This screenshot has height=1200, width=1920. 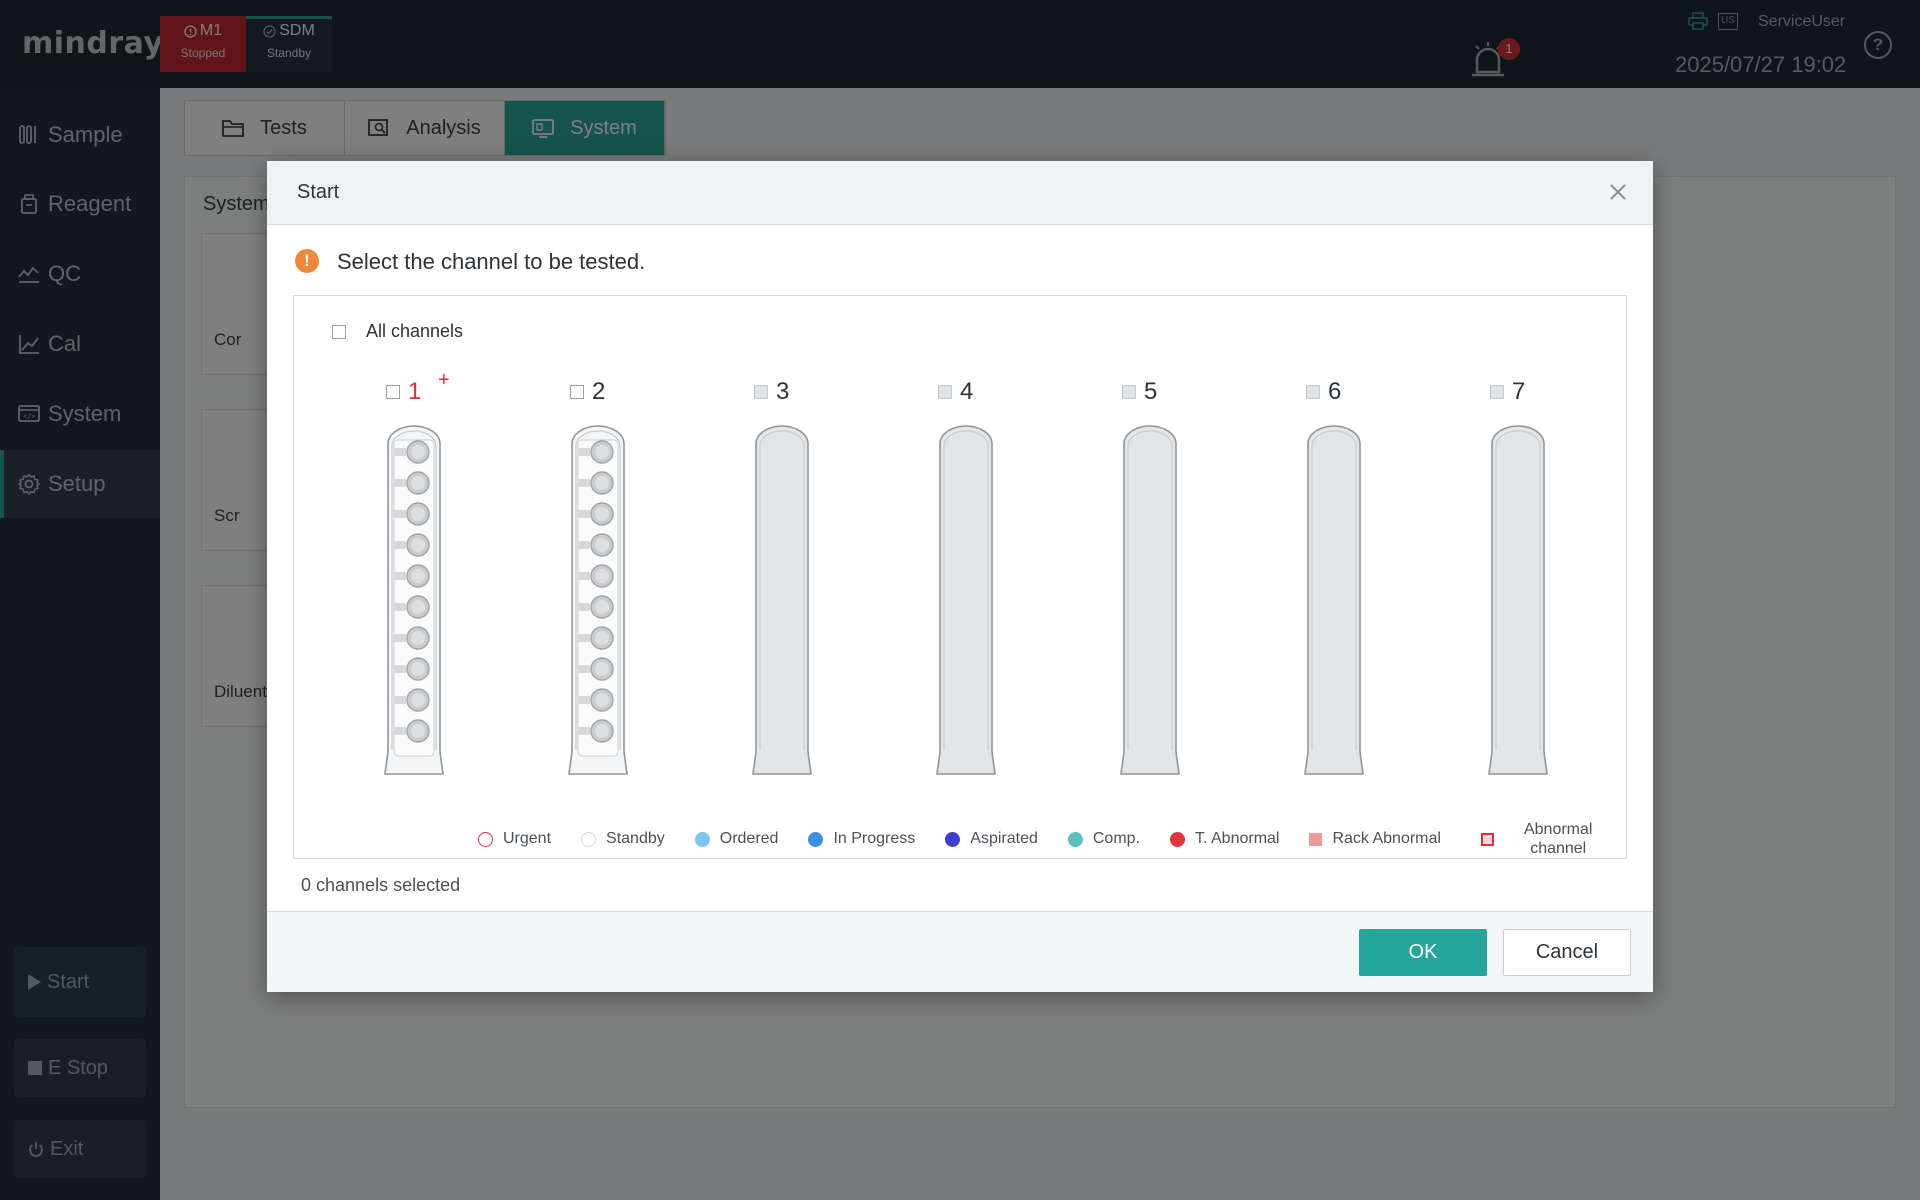 I want to click on channel-header: 7, so click(x=1507, y=392).